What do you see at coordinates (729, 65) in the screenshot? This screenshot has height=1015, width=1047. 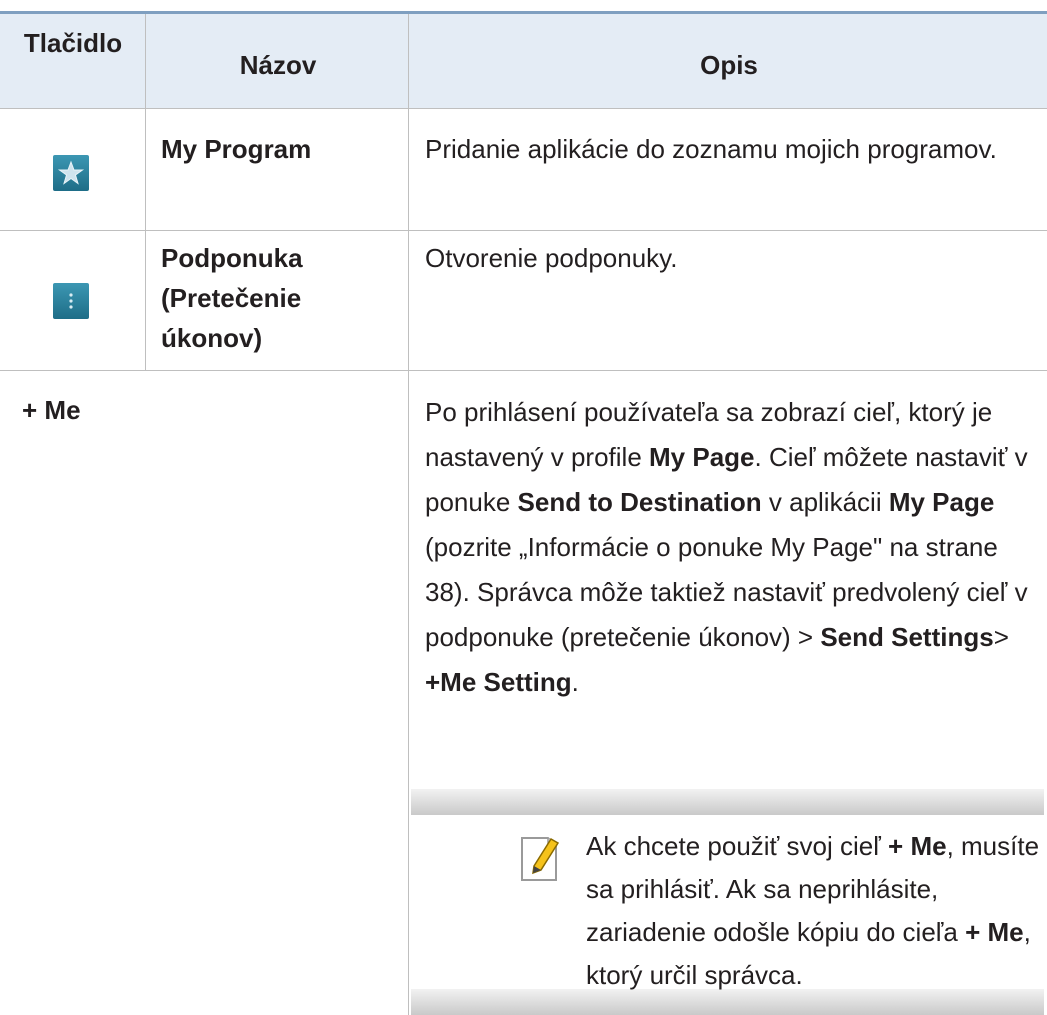 I see `header-description: Opis` at bounding box center [729, 65].